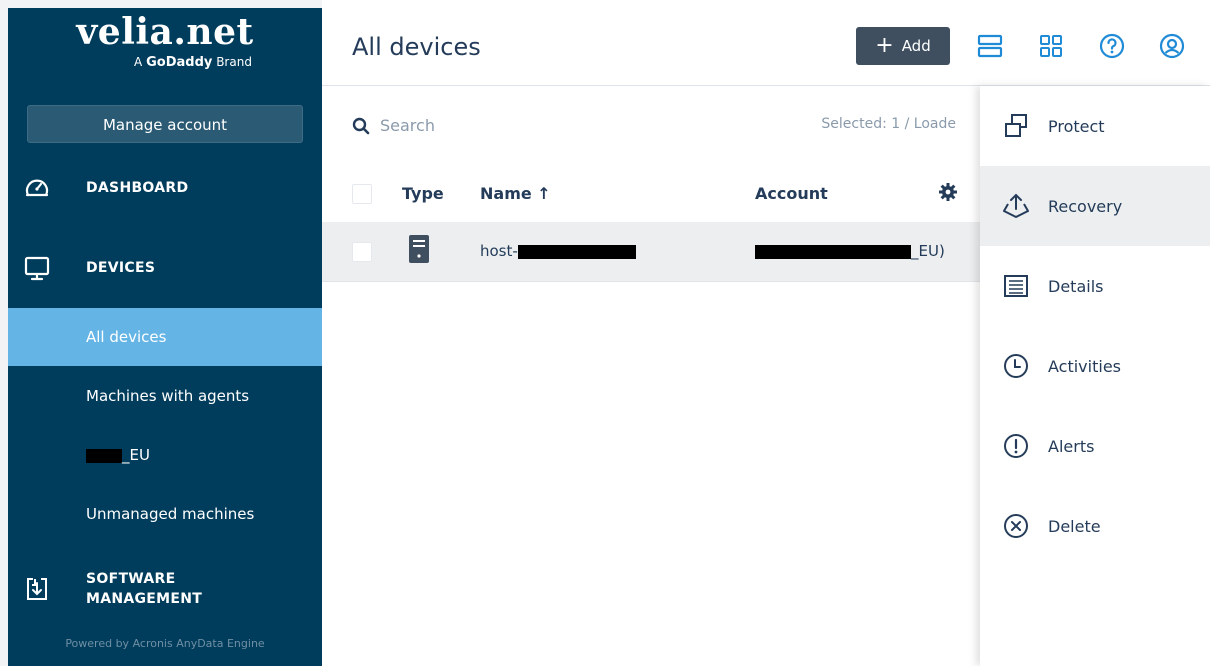 The width and height of the screenshot is (1210, 666). Describe the element at coordinates (499, 251) in the screenshot. I see `device-name-prefix: host-` at that location.